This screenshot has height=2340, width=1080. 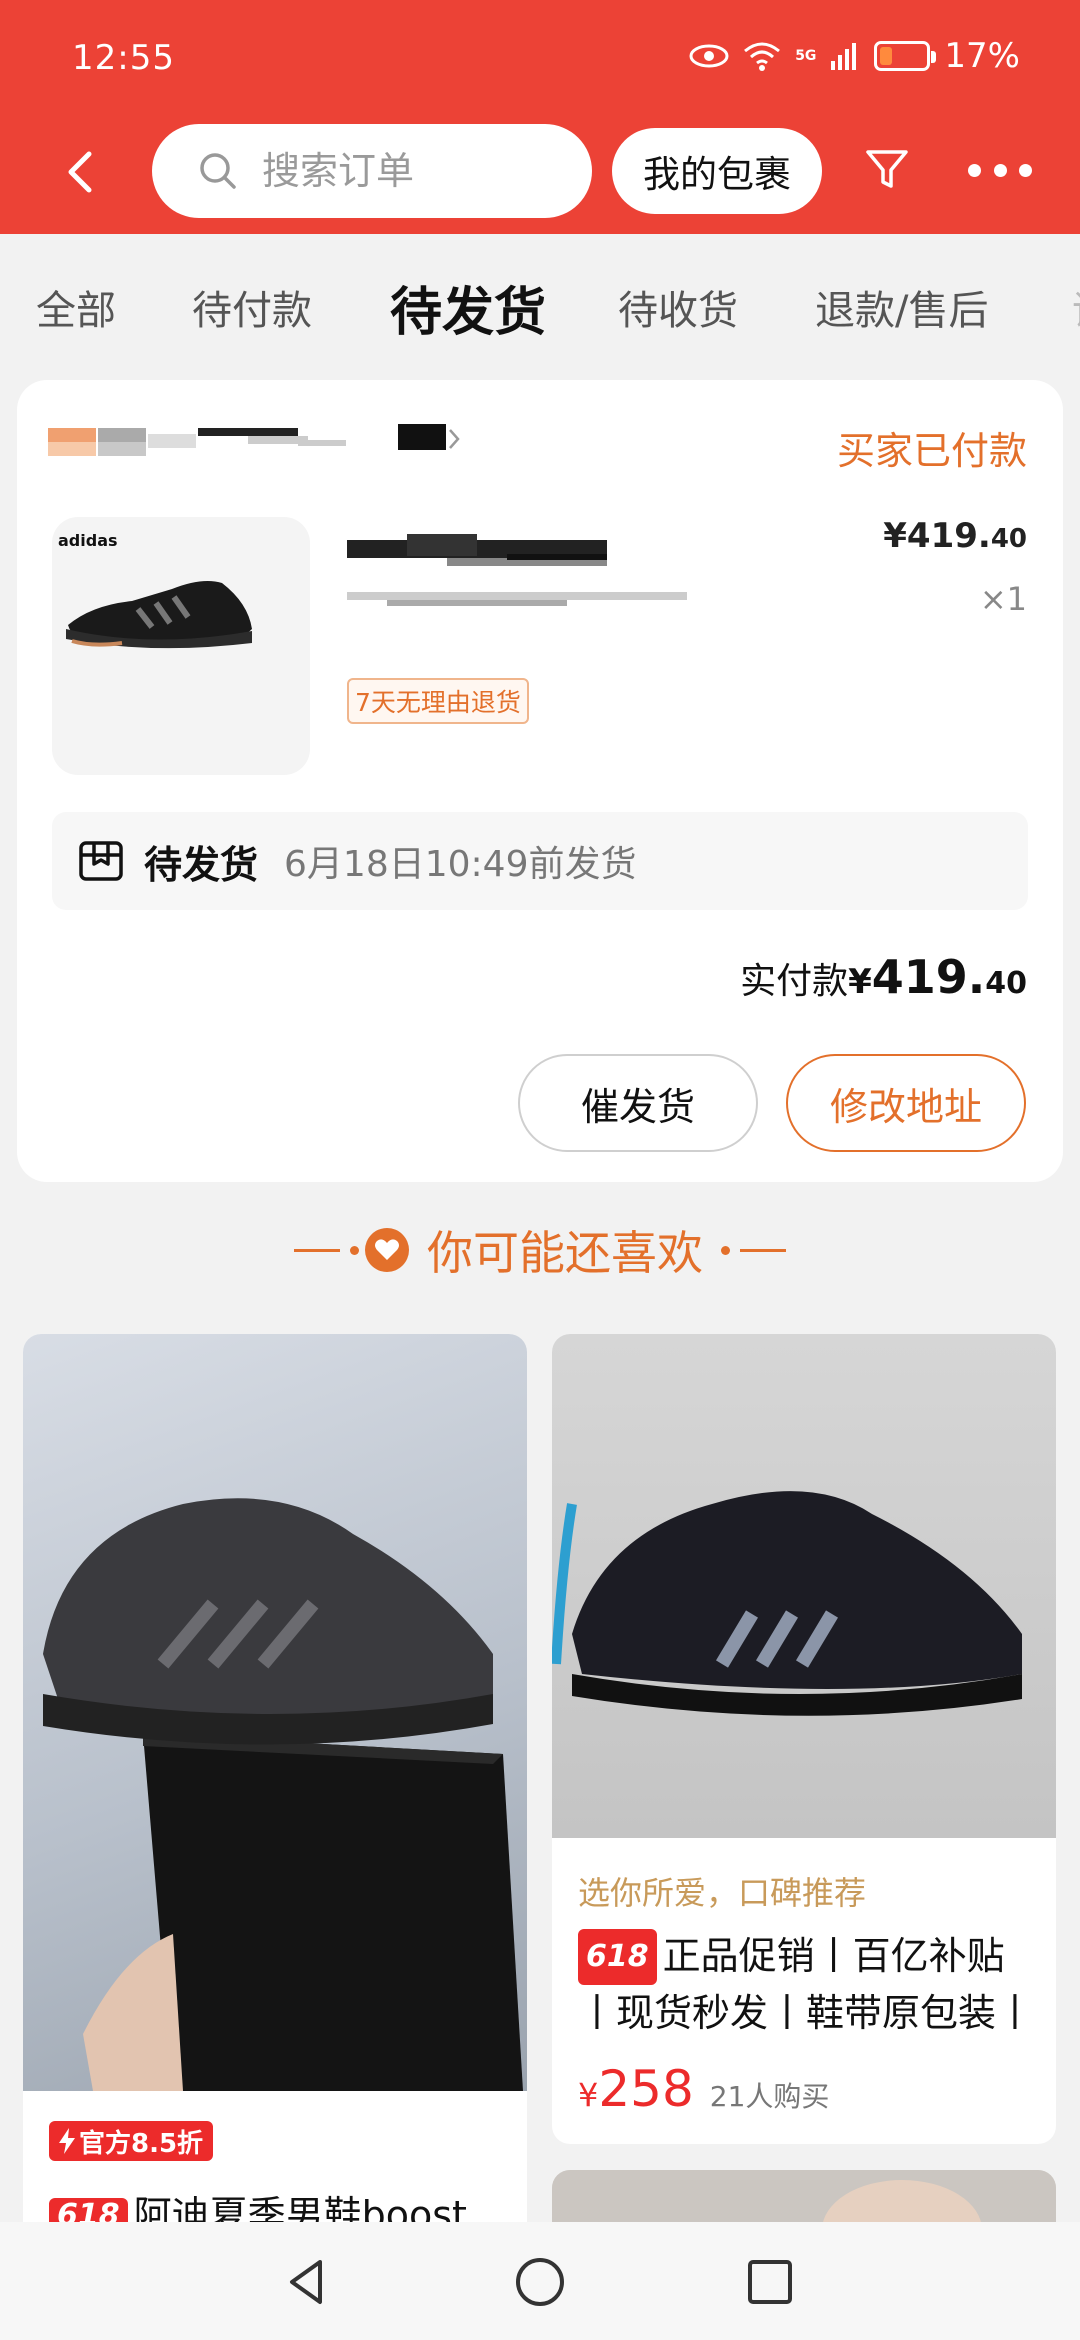 I want to click on header-bar: 12:55 5G 17% 我的包裹, so click(x=540, y=117).